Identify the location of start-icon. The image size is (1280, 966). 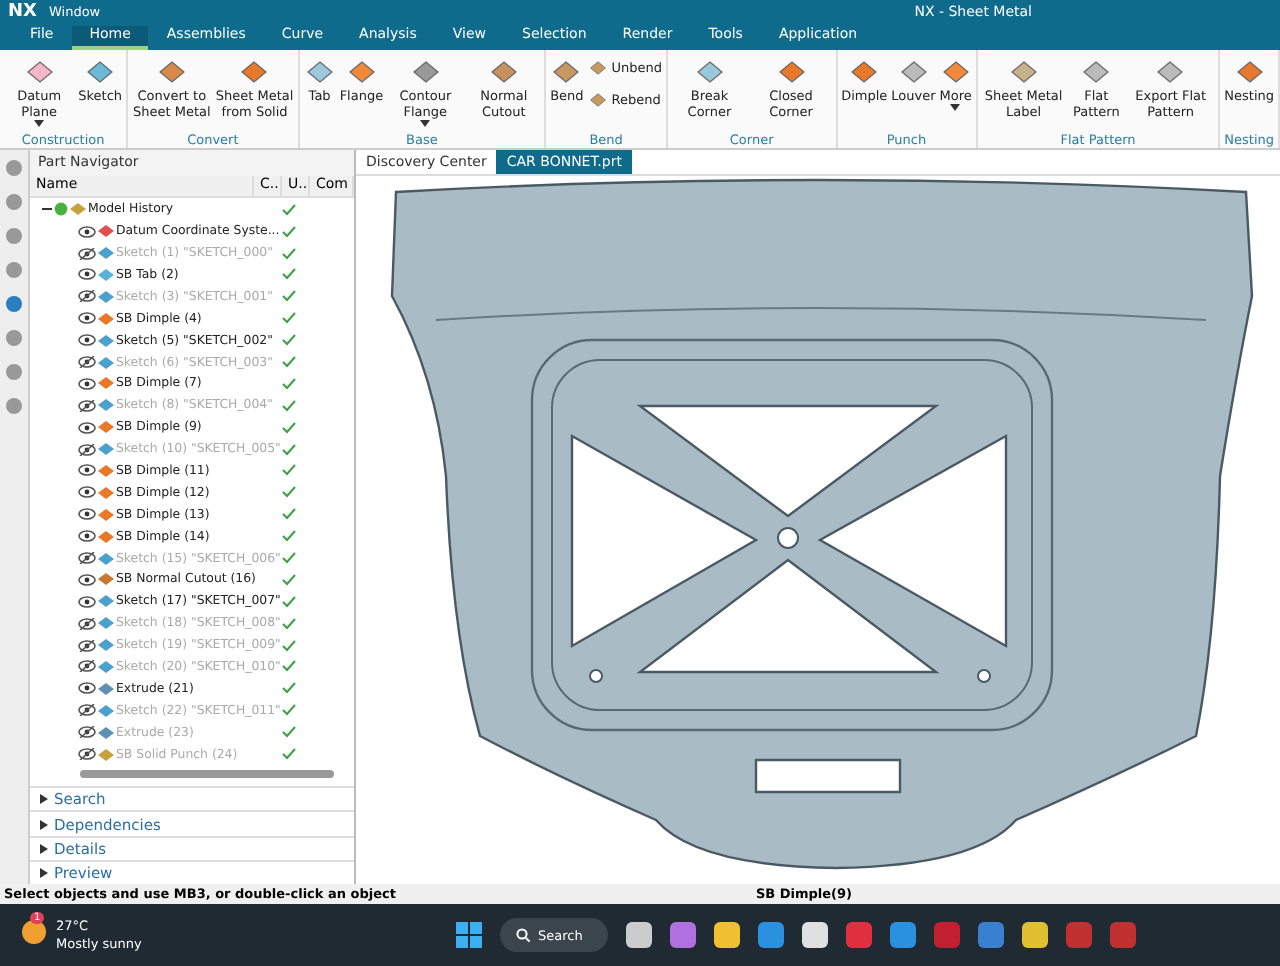
(469, 935).